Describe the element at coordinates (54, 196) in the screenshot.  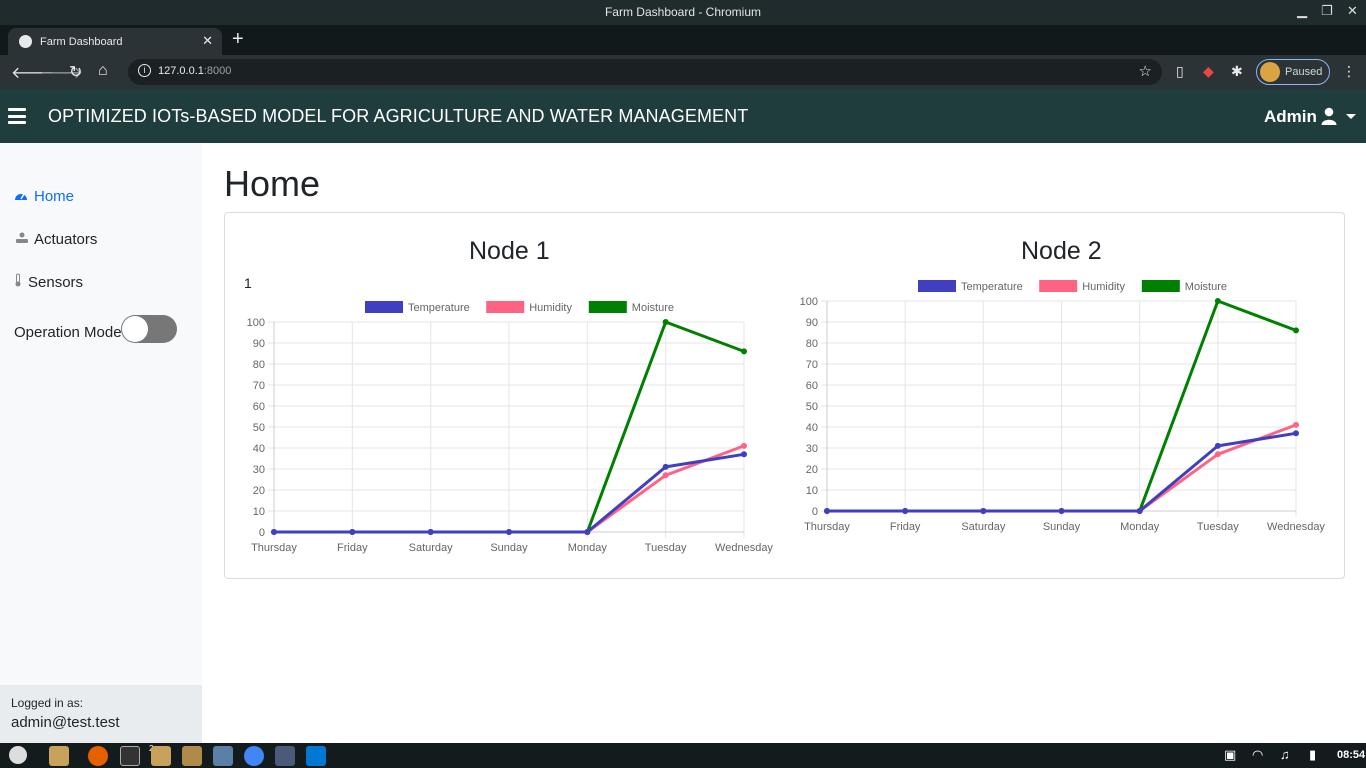
I see `sidebar-item-label: Home` at that location.